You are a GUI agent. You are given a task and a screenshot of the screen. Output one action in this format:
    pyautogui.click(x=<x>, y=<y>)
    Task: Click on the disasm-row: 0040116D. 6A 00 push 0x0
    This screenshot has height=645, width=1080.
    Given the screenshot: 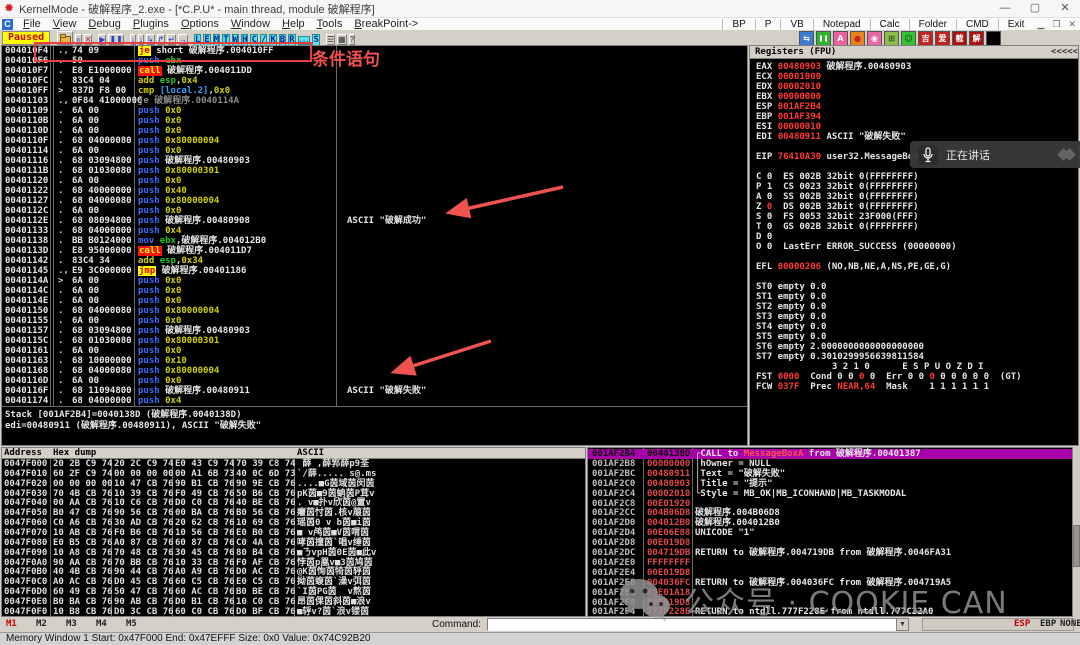 What is the action you would take?
    pyautogui.click(x=374, y=381)
    